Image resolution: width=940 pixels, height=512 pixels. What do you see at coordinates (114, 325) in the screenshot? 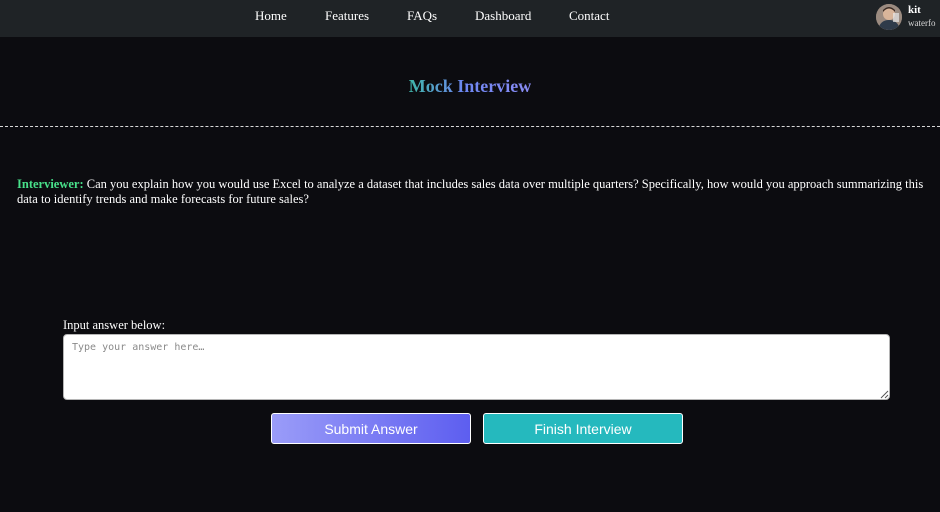
I see `answer-label: Input answer below:` at bounding box center [114, 325].